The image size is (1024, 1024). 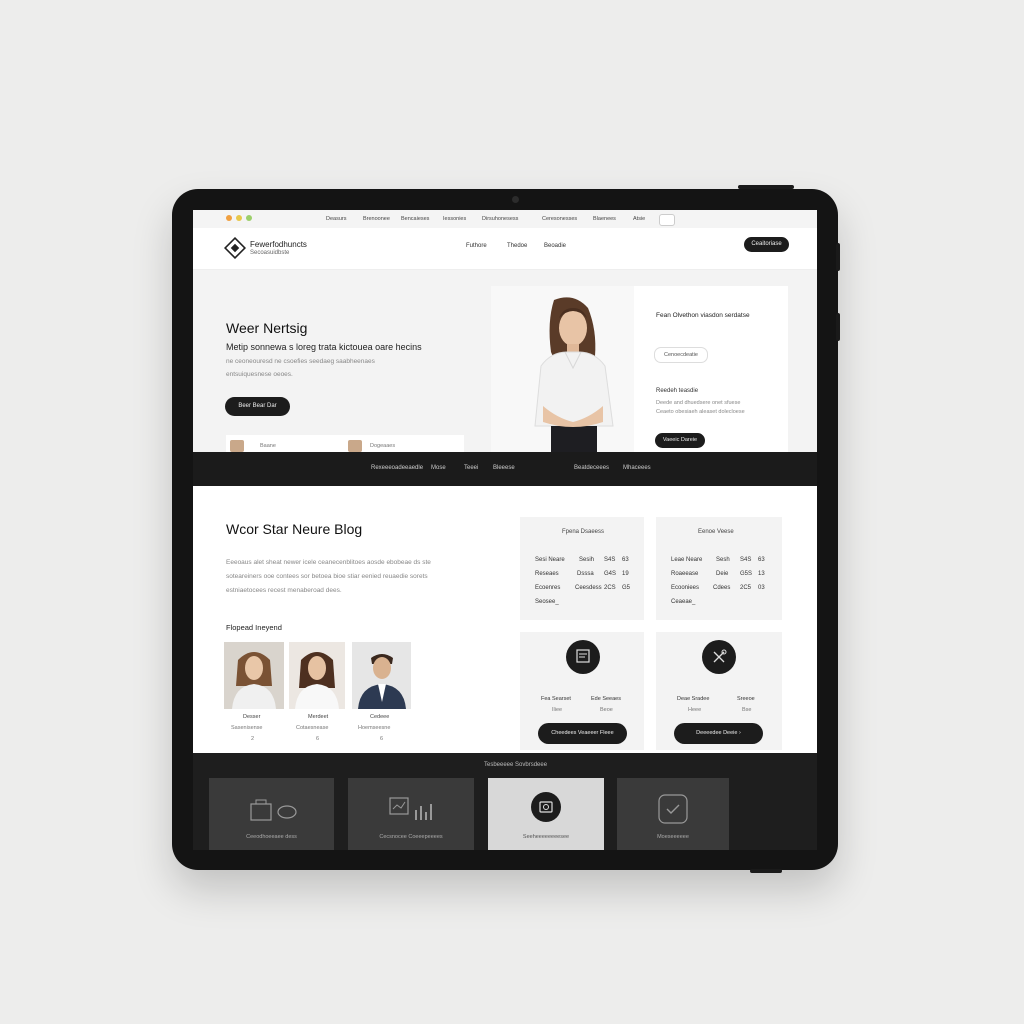 What do you see at coordinates (559, 219) in the screenshot?
I see `browser-tab: Ceresonesses` at bounding box center [559, 219].